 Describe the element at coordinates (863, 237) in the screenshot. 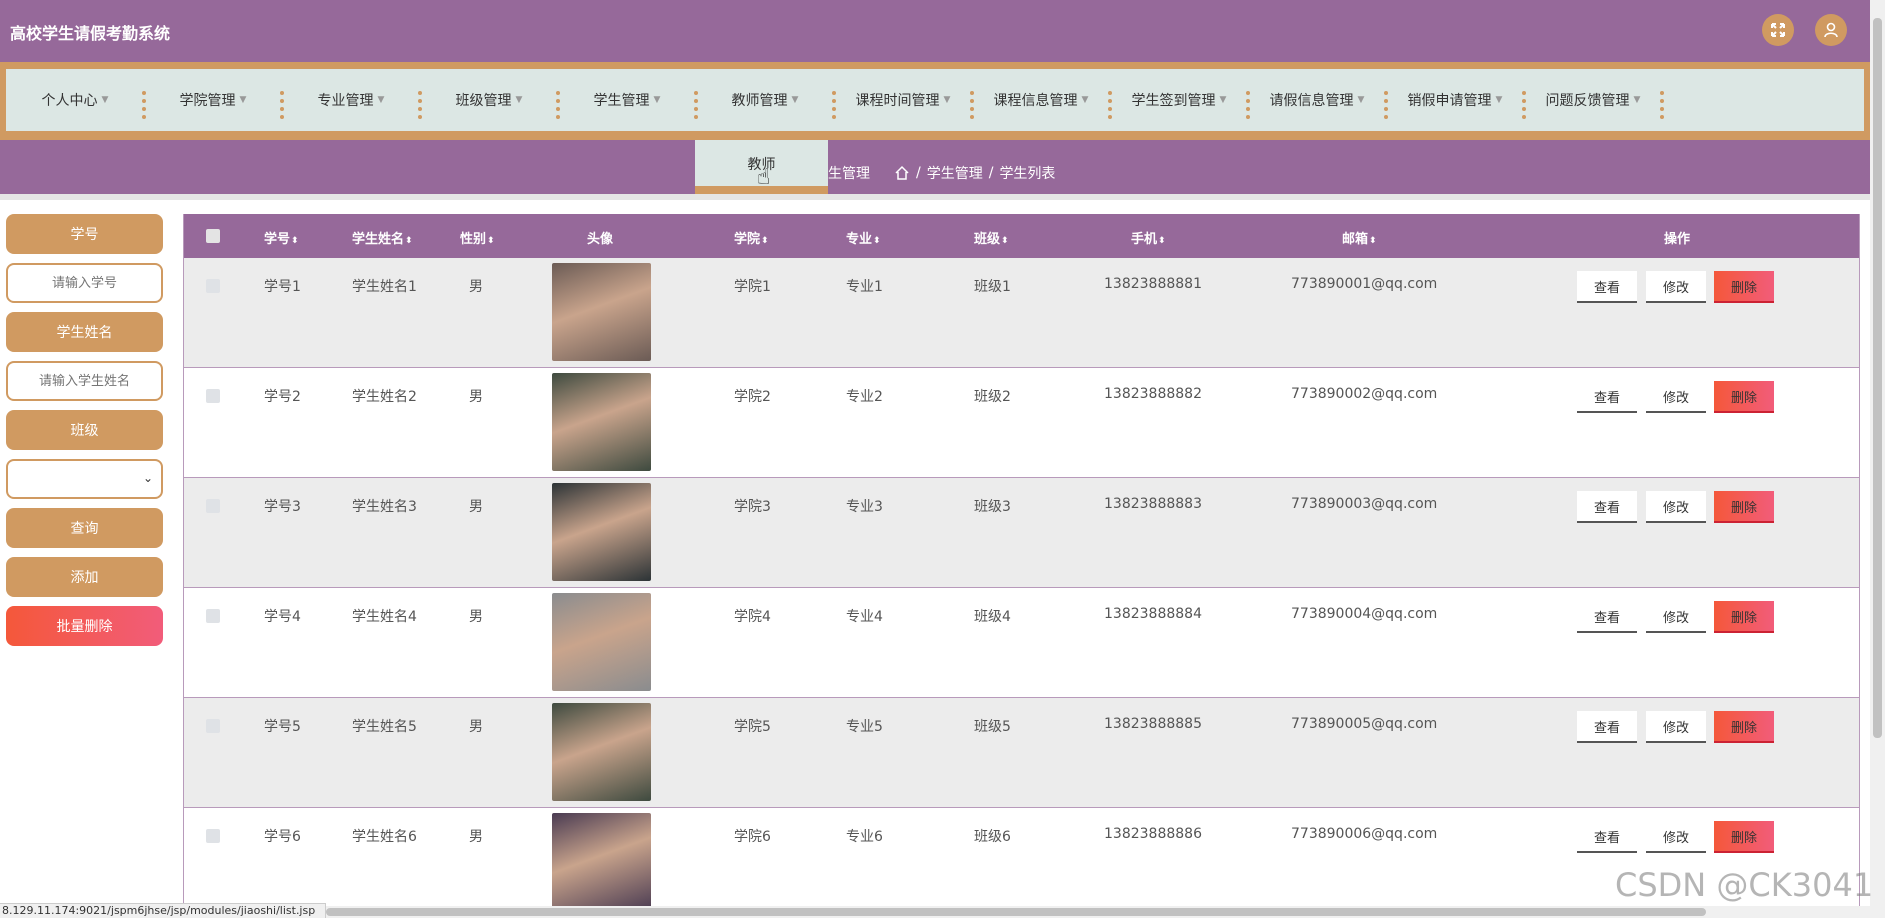

I see `column-header-major: 专业⬍` at that location.